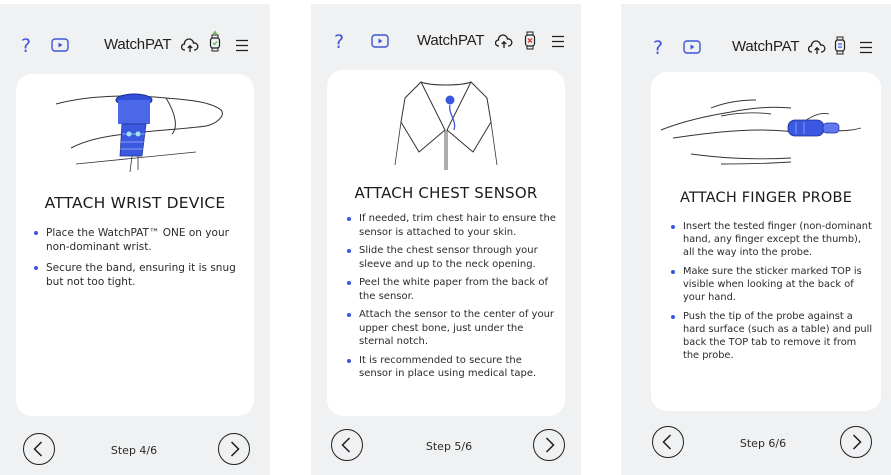  What do you see at coordinates (446, 193) in the screenshot?
I see `card-title: ATTACH CHEST SENSOR` at bounding box center [446, 193].